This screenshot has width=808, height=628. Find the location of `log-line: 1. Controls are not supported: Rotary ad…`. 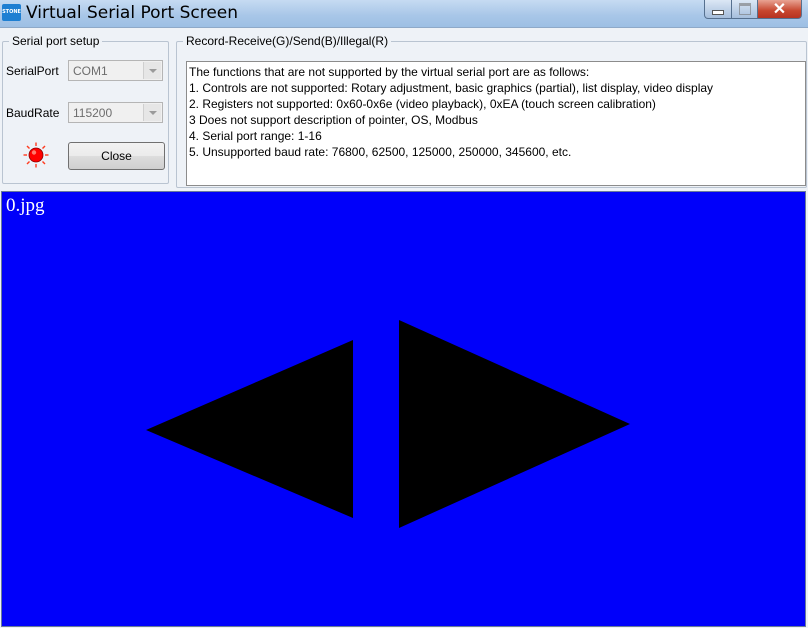

log-line: 1. Controls are not supported: Rotary ad… is located at coordinates (451, 88).